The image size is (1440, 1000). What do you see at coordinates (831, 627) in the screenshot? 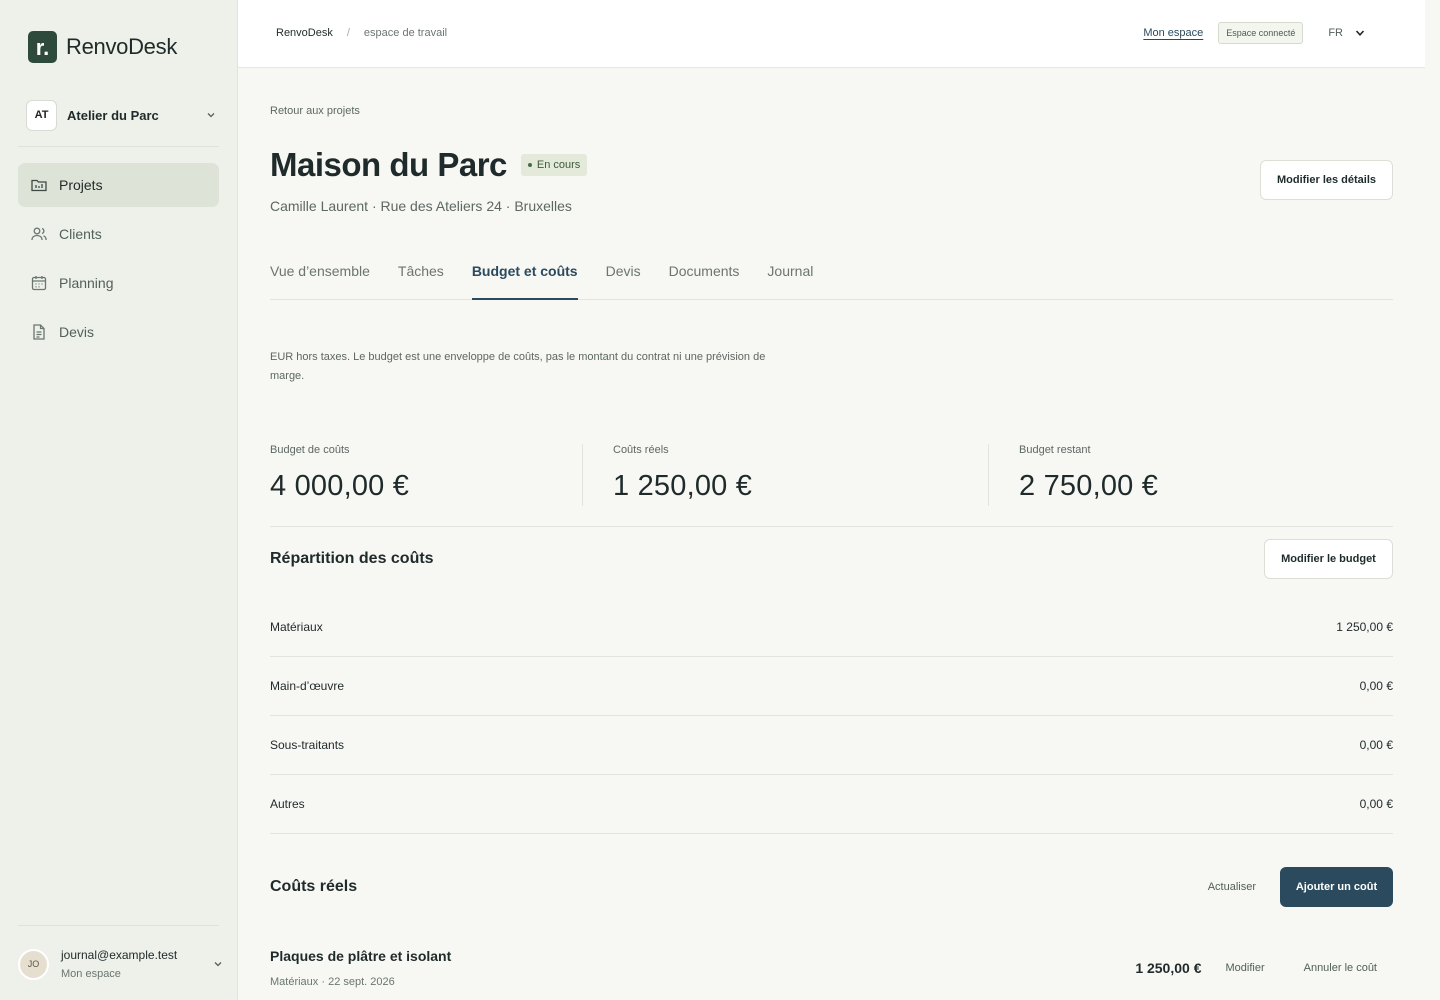
I see `list-item: Matériaux 1 250,00 €` at bounding box center [831, 627].